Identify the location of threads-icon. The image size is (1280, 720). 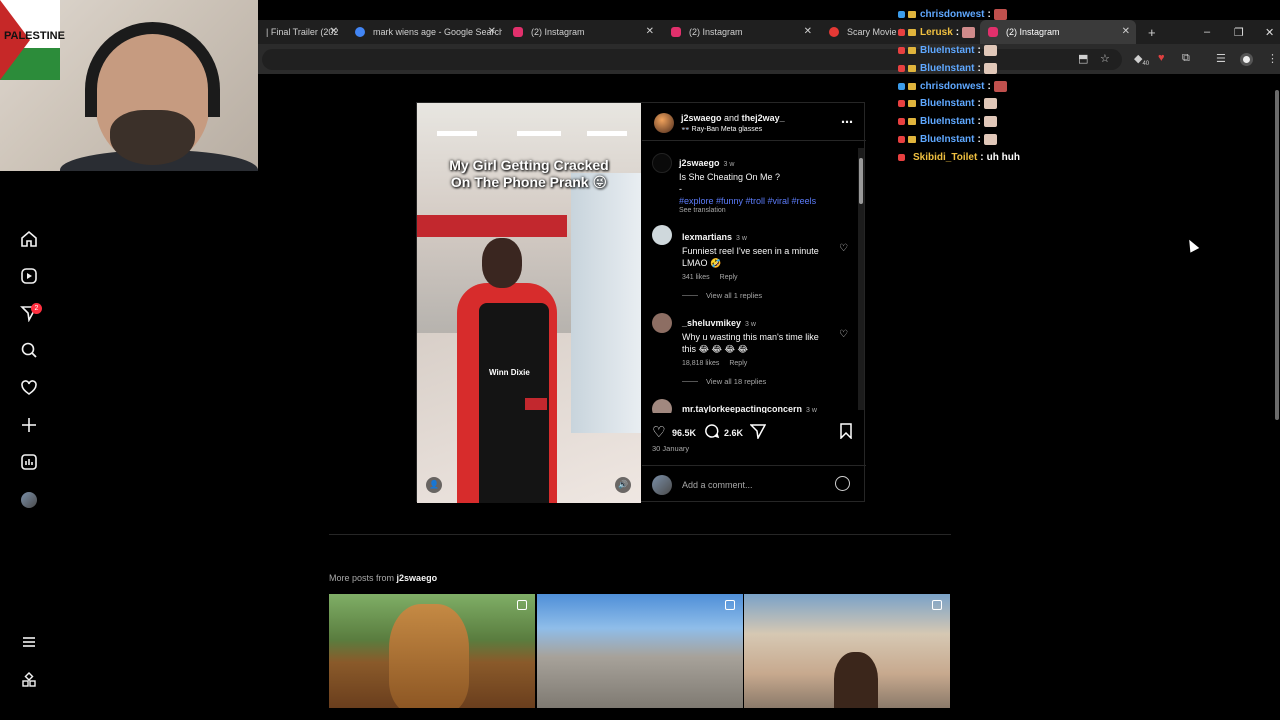
(29, 680).